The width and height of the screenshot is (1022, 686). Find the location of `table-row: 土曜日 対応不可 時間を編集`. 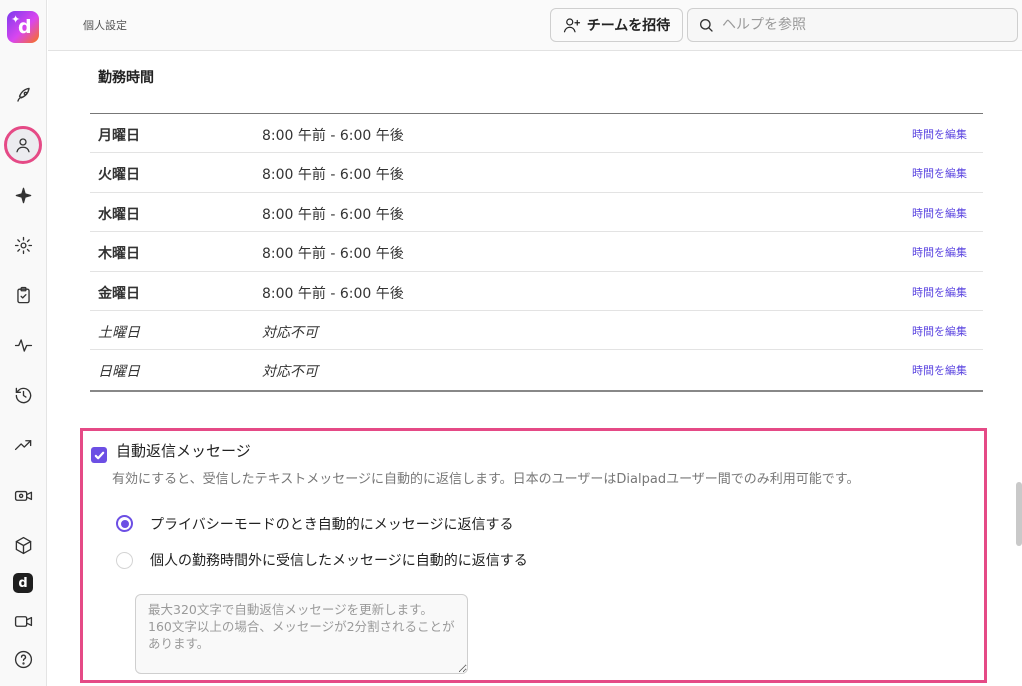

table-row: 土曜日 対応不可 時間を編集 is located at coordinates (536, 331).